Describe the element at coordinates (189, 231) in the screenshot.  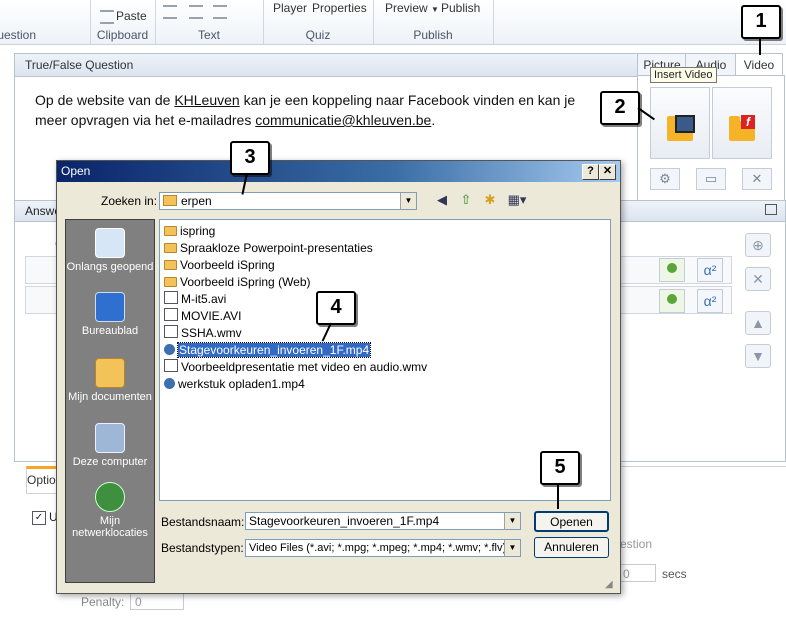
I see `list-item: ispring` at that location.